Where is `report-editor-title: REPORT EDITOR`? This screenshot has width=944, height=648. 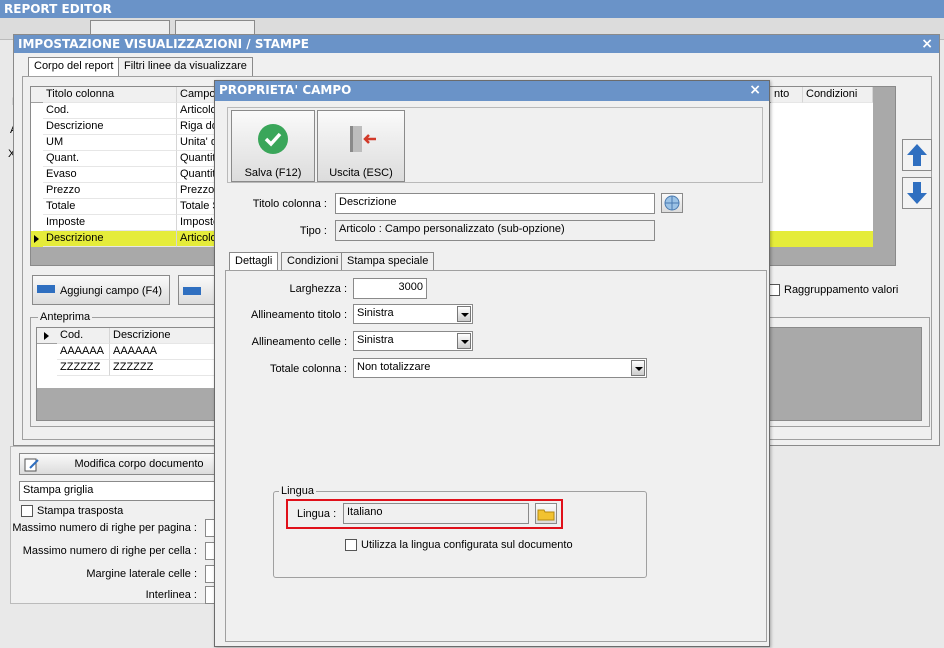 report-editor-title: REPORT EDITOR is located at coordinates (58, 9).